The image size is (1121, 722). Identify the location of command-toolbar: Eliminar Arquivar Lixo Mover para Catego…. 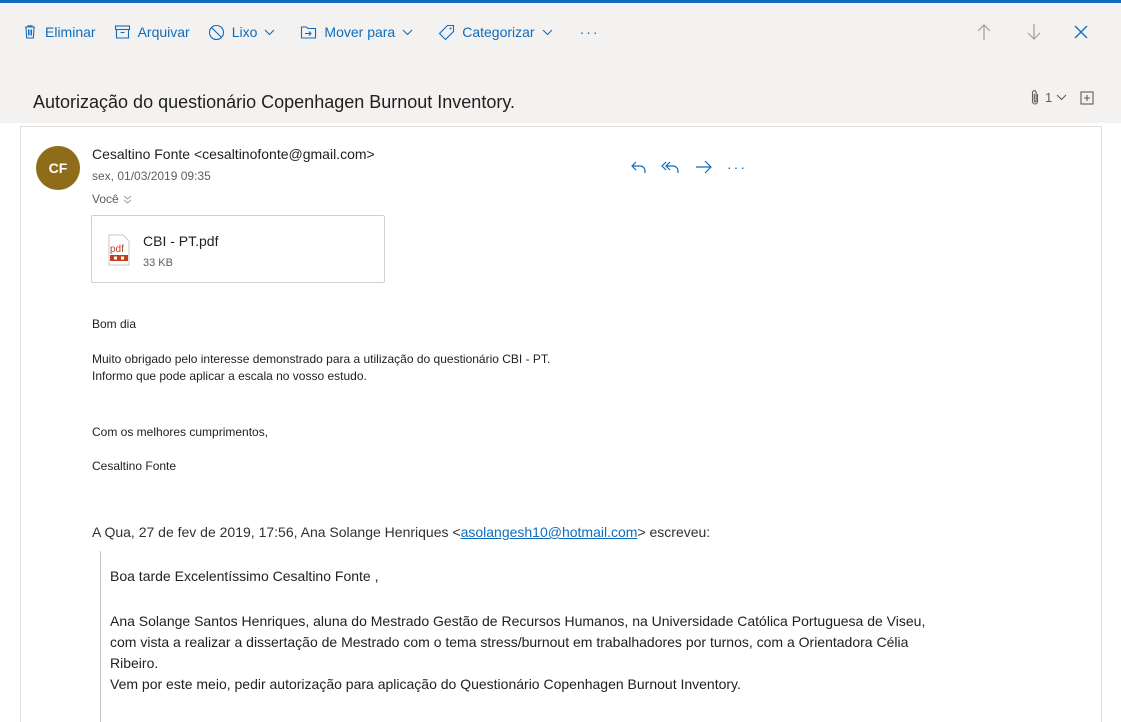
(560, 32).